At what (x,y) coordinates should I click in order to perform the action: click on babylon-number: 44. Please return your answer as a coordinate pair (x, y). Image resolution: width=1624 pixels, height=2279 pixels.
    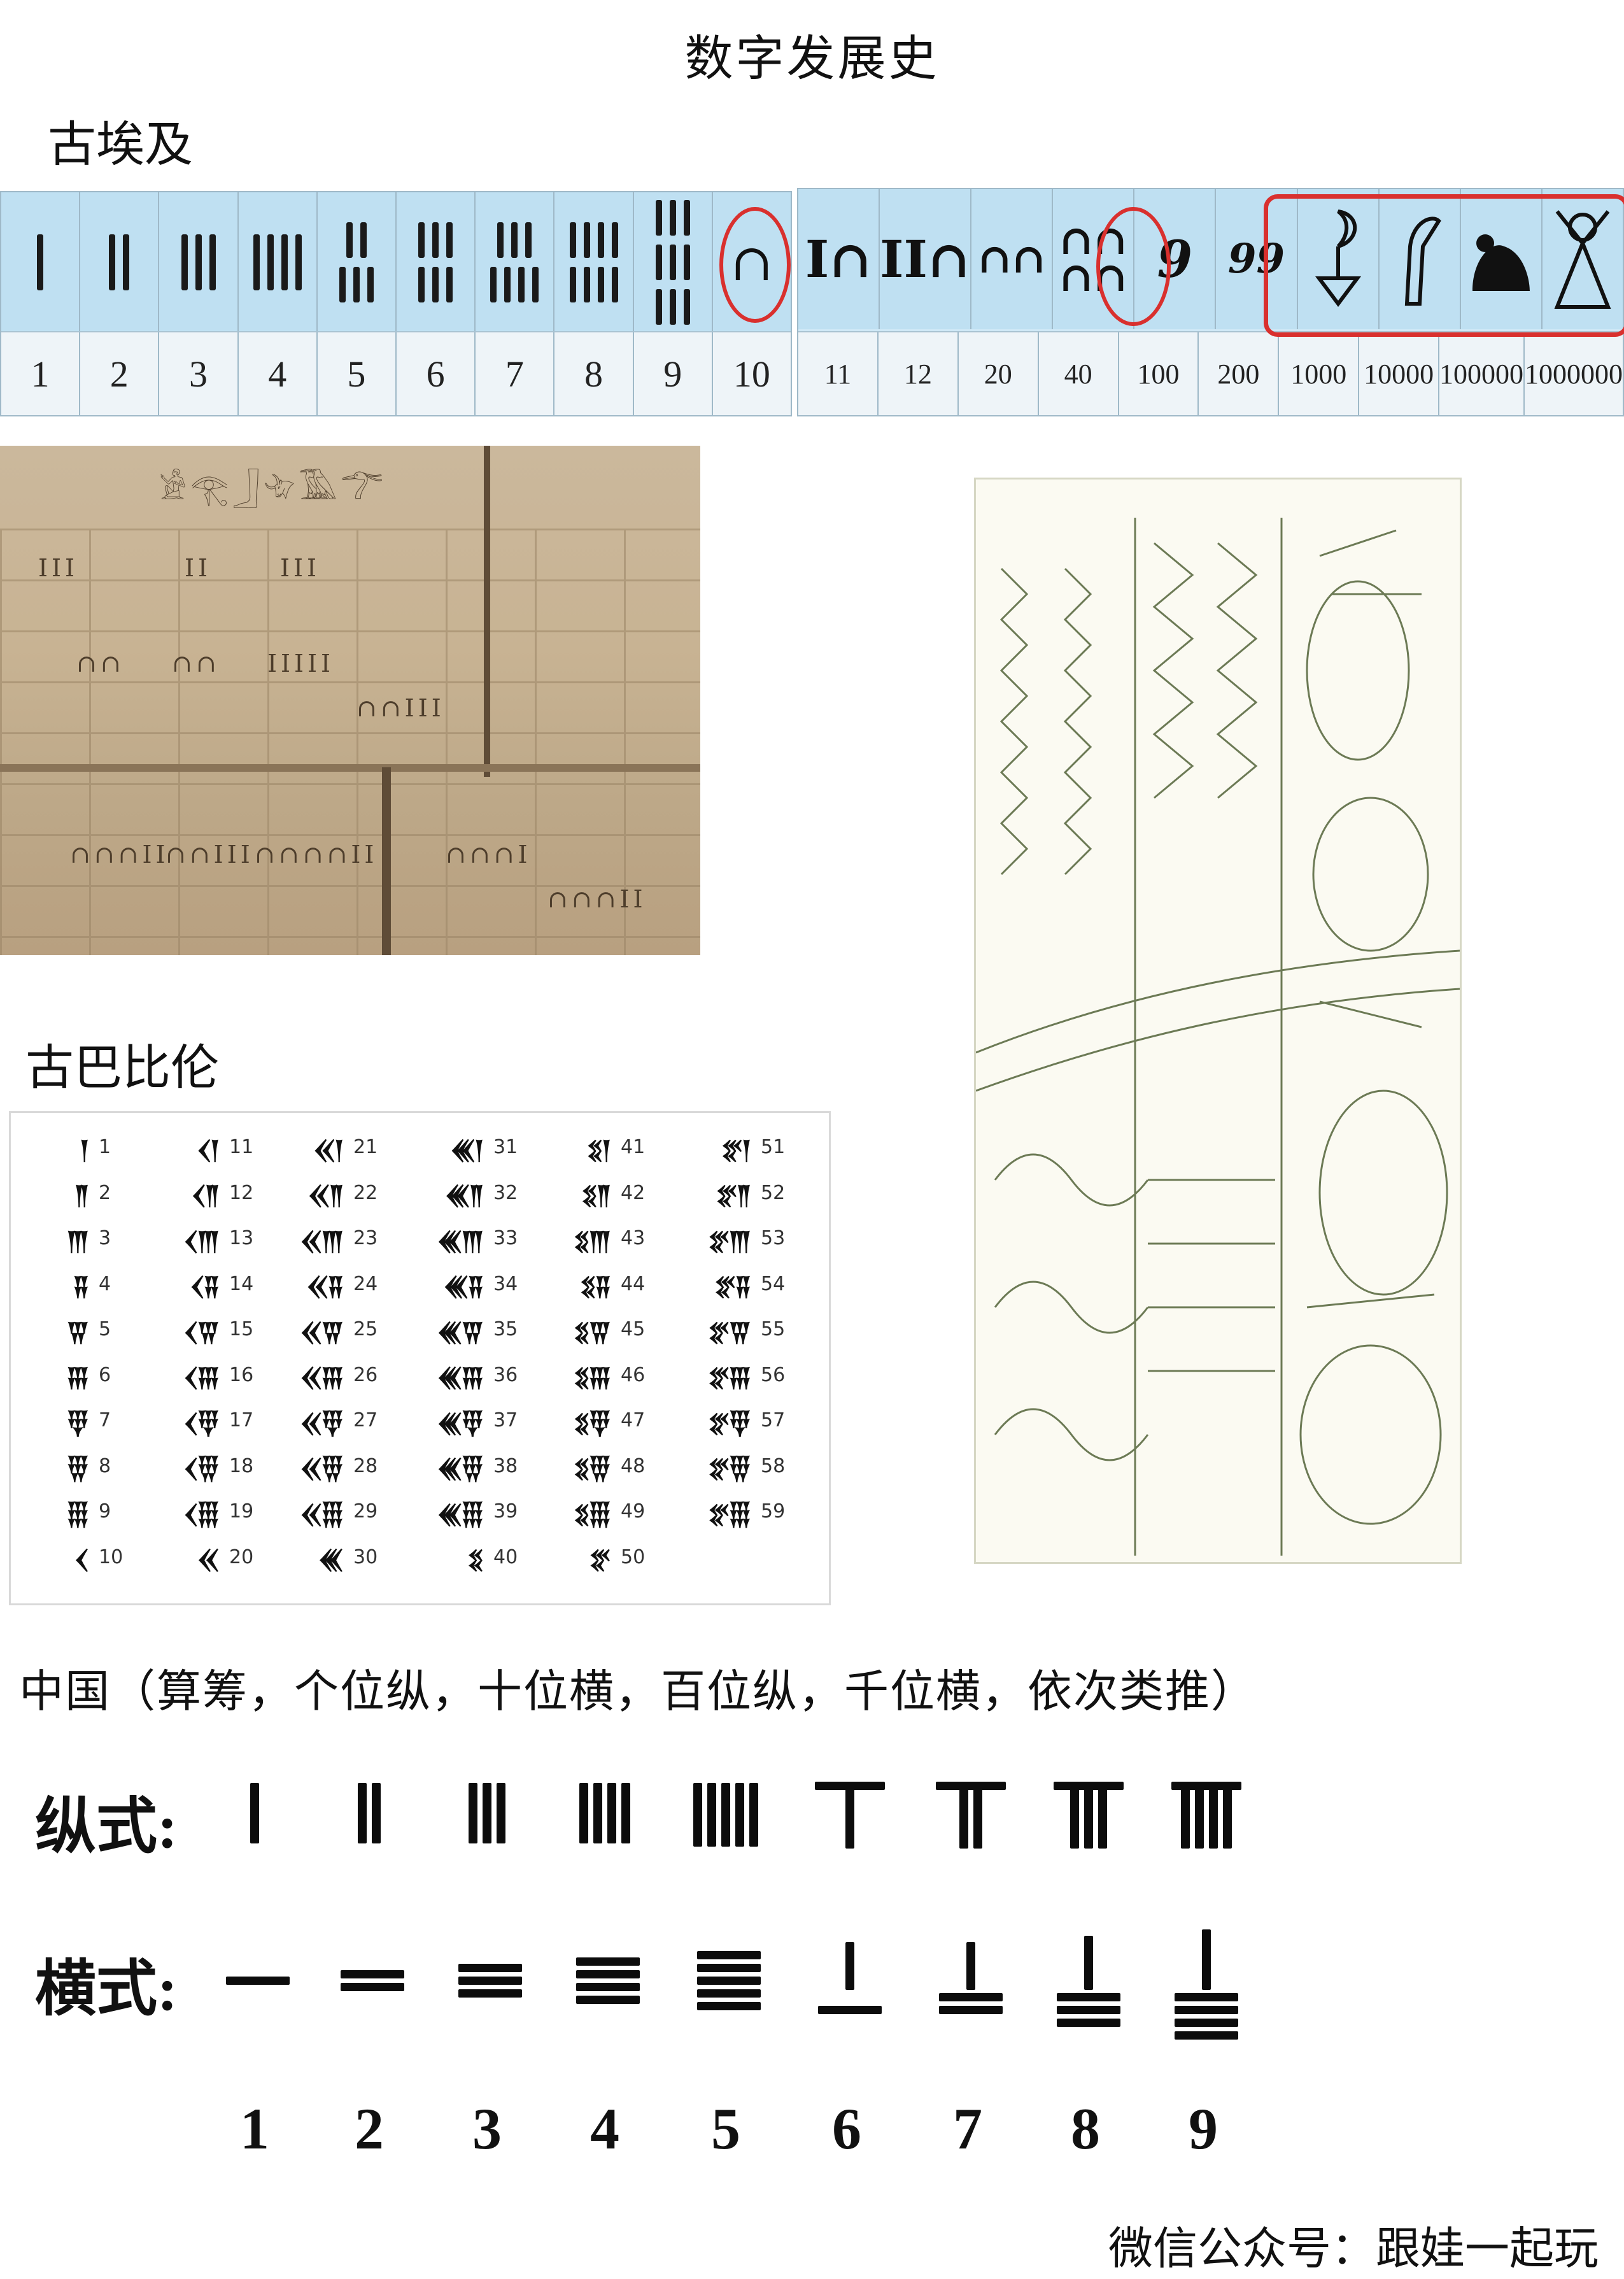
    Looking at the image, I should click on (633, 1283).